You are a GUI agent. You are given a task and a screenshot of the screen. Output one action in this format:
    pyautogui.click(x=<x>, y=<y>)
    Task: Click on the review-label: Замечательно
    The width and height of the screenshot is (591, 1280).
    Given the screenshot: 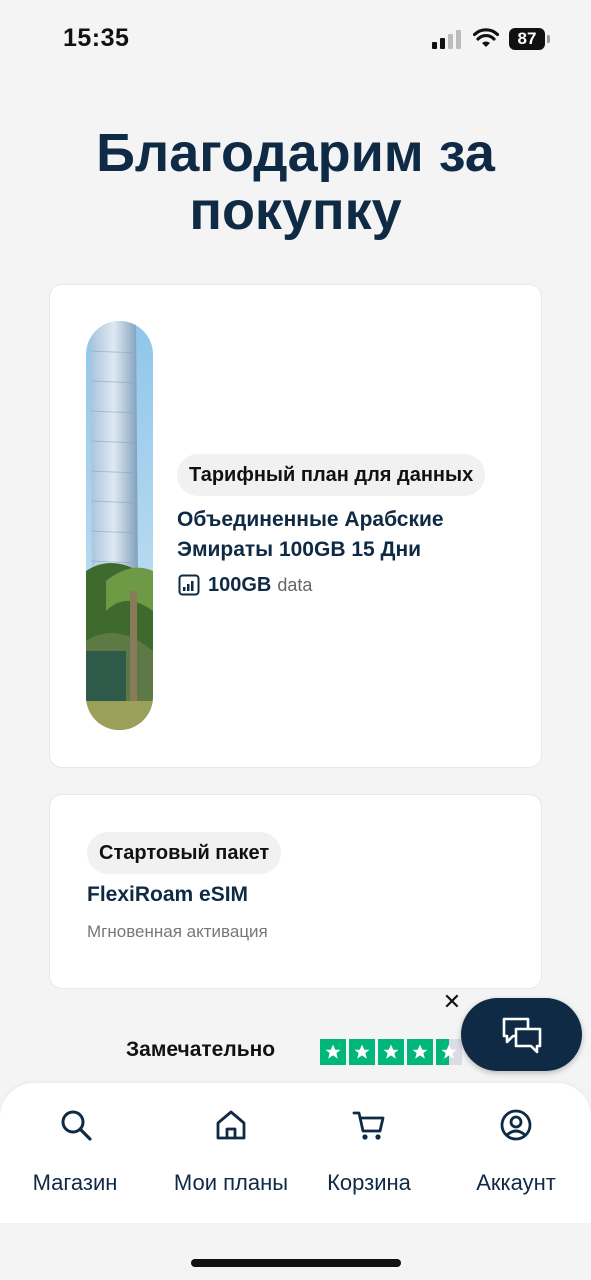 What is the action you would take?
    pyautogui.click(x=201, y=1049)
    